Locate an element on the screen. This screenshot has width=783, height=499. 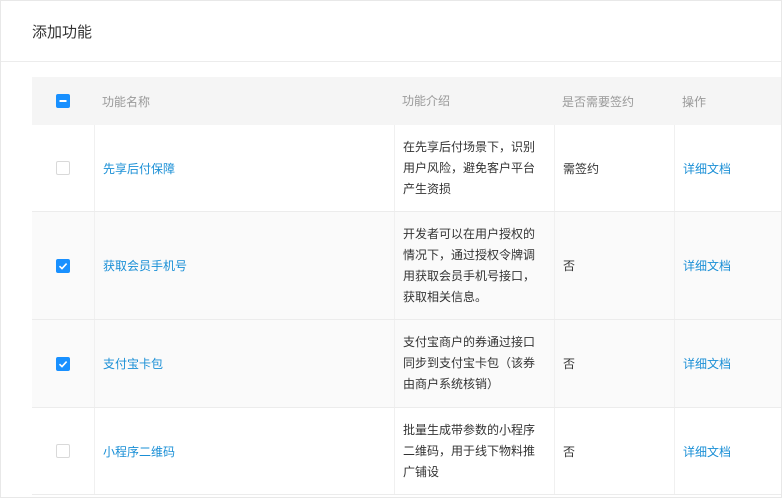
select-all-checkbox is located at coordinates (63, 101).